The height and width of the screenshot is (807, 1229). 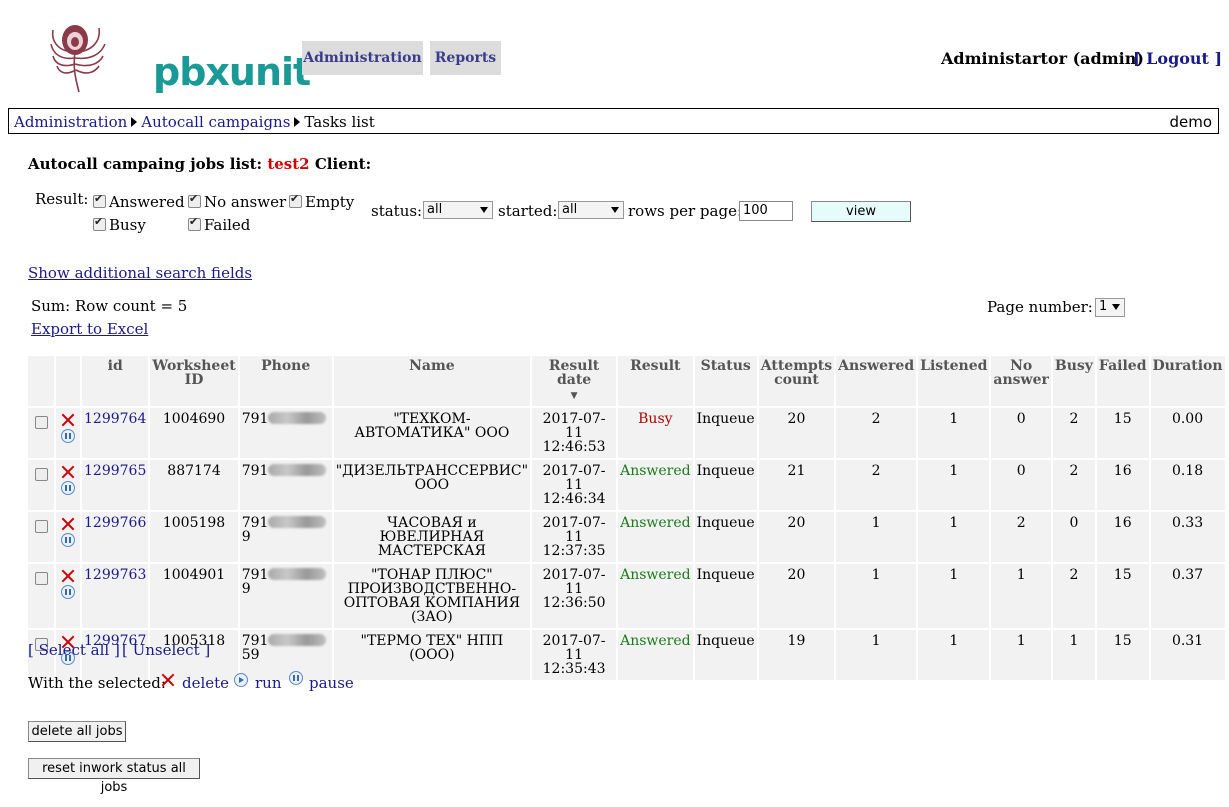 What do you see at coordinates (1177, 58) in the screenshot?
I see `logout-link: [ Logout ]` at bounding box center [1177, 58].